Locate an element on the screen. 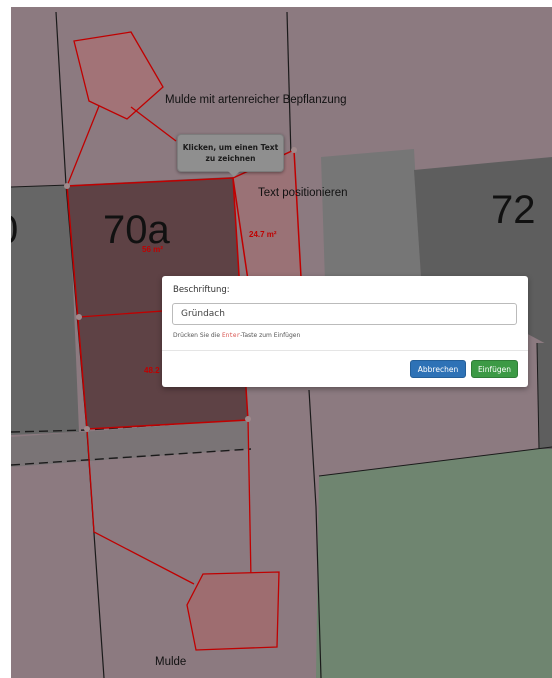  dialog-title: Beschriftung: is located at coordinates (201, 290).